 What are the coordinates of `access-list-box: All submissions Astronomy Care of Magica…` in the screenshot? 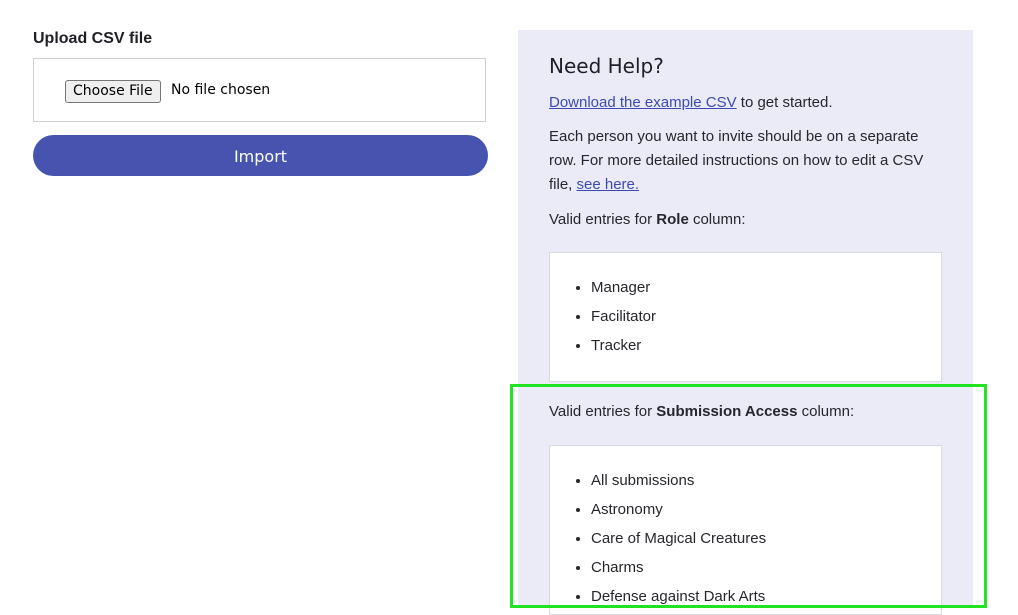 It's located at (745, 530).